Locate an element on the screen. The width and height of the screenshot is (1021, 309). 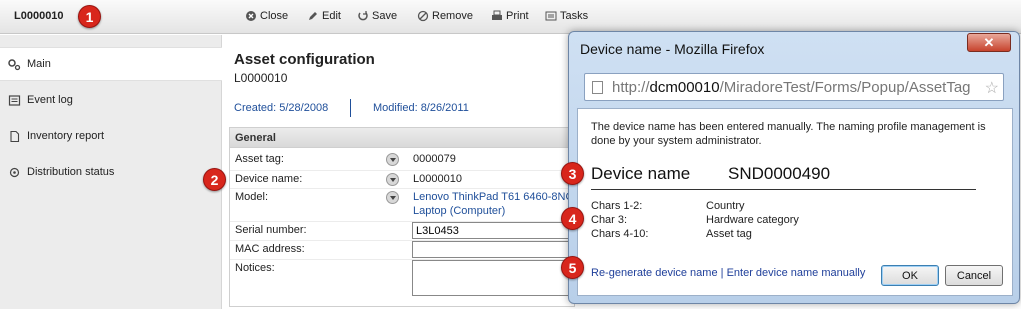
sidebar-item-distribution-status: Distribution status is located at coordinates (111, 172).